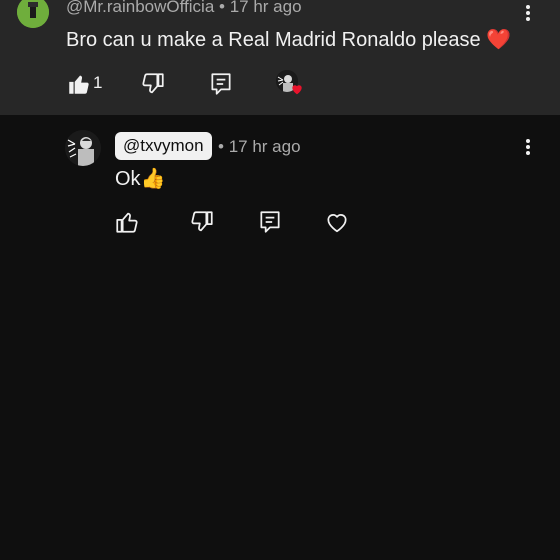  I want to click on heart-button, so click(337, 222).